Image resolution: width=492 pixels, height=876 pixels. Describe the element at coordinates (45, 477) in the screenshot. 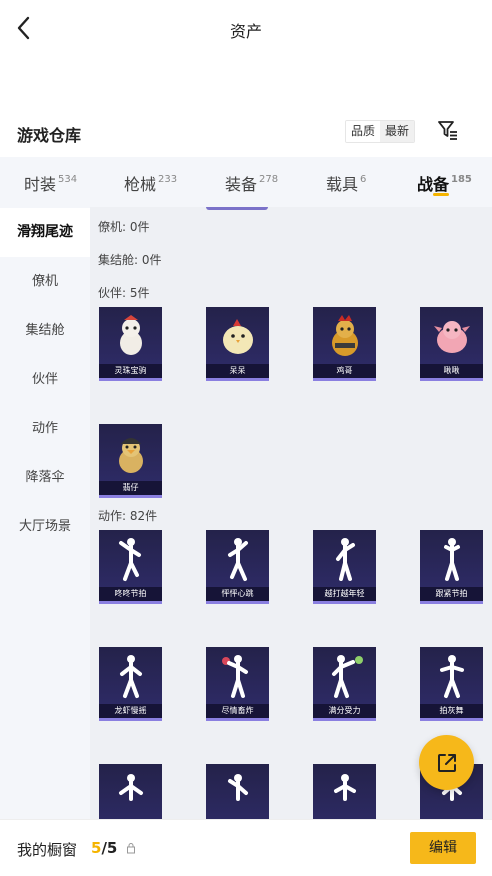

I see `sidebar-item-parachute: 降落伞` at that location.